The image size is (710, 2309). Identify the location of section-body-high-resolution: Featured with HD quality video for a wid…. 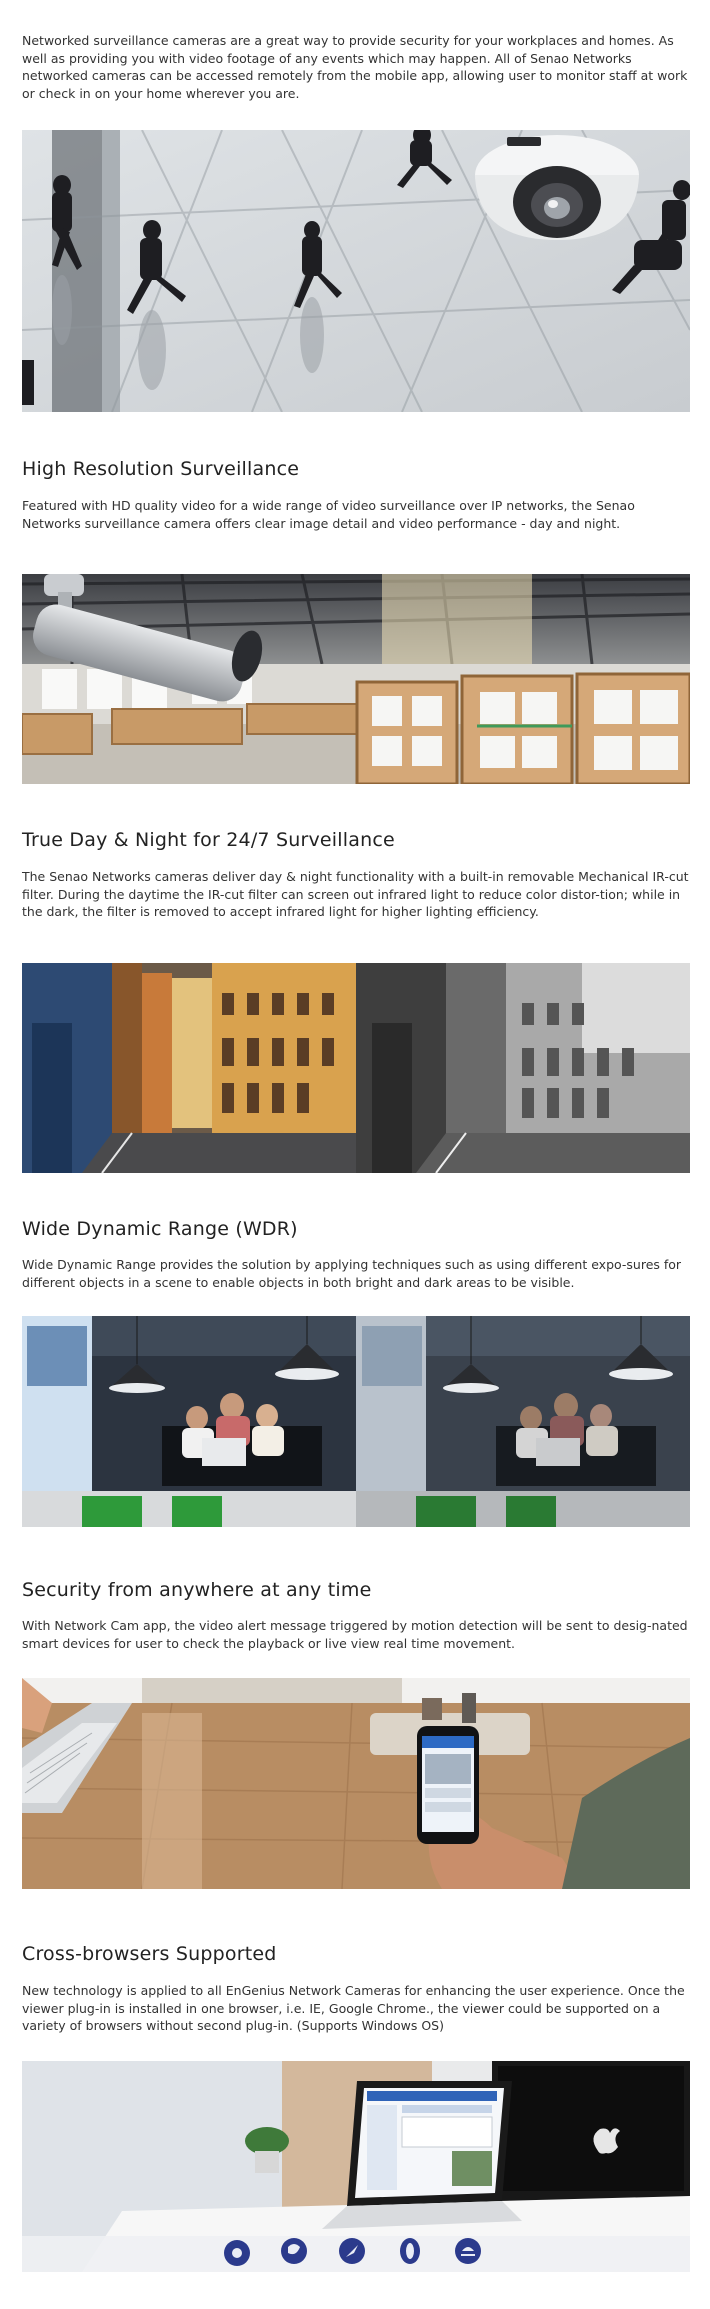
(328, 514).